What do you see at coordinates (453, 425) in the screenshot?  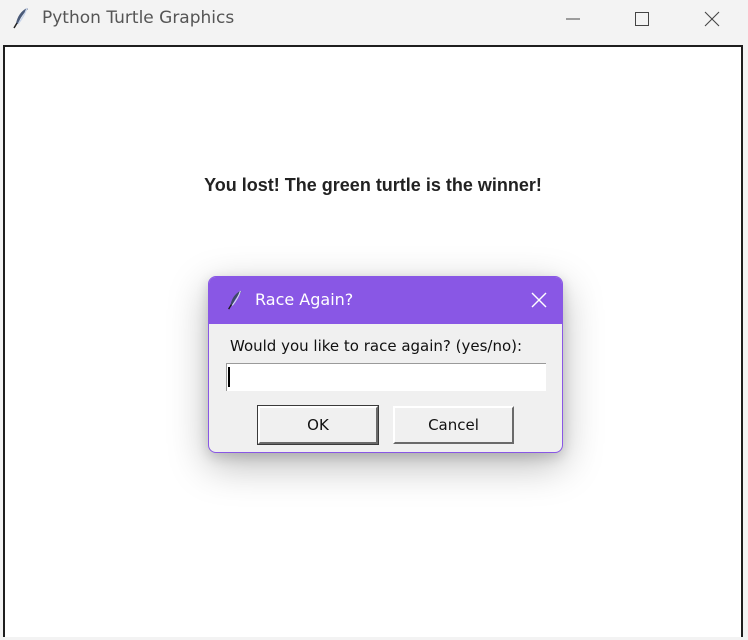 I see `cancel-button: Cancel` at bounding box center [453, 425].